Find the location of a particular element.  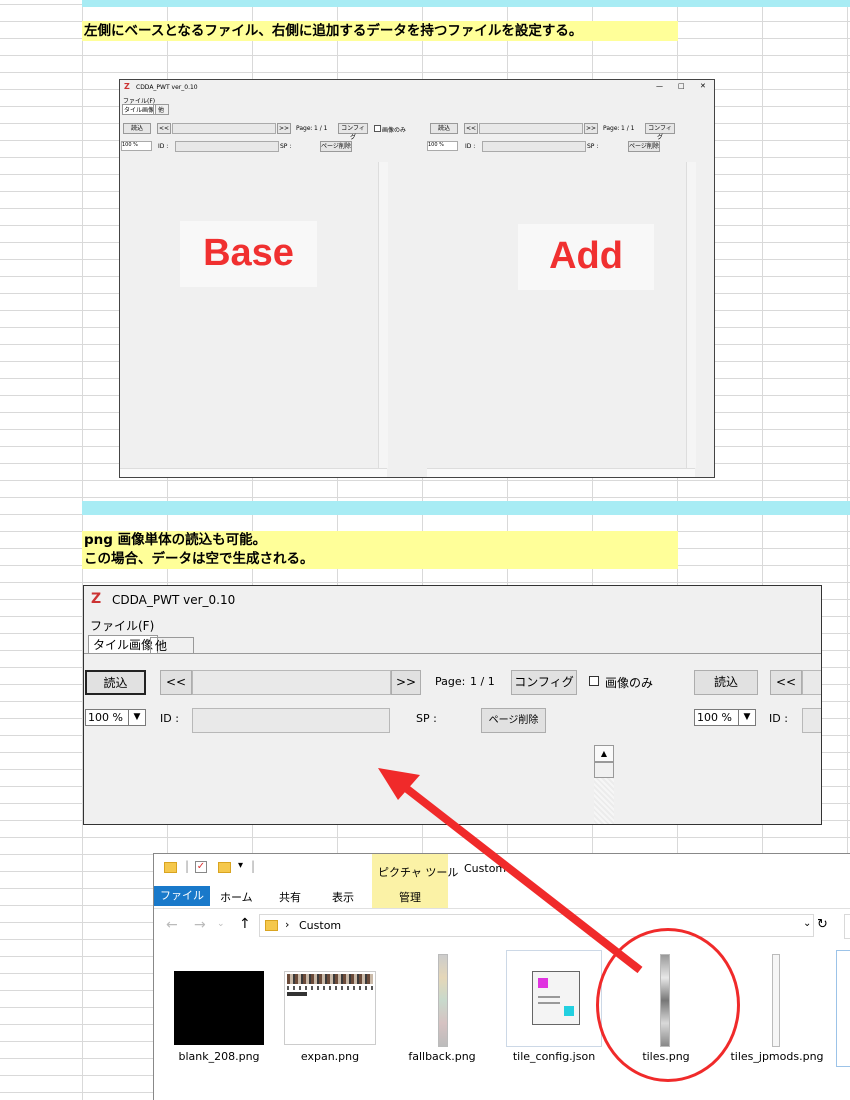

annotation-overlay is located at coordinates (510, 871).